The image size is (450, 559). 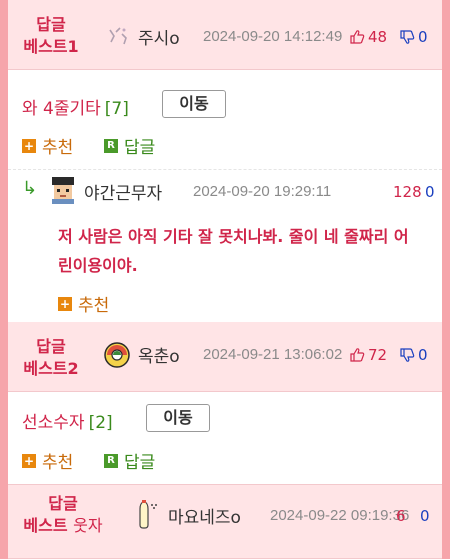 I want to click on best-rank-line2: 베스트1, so click(x=51, y=46).